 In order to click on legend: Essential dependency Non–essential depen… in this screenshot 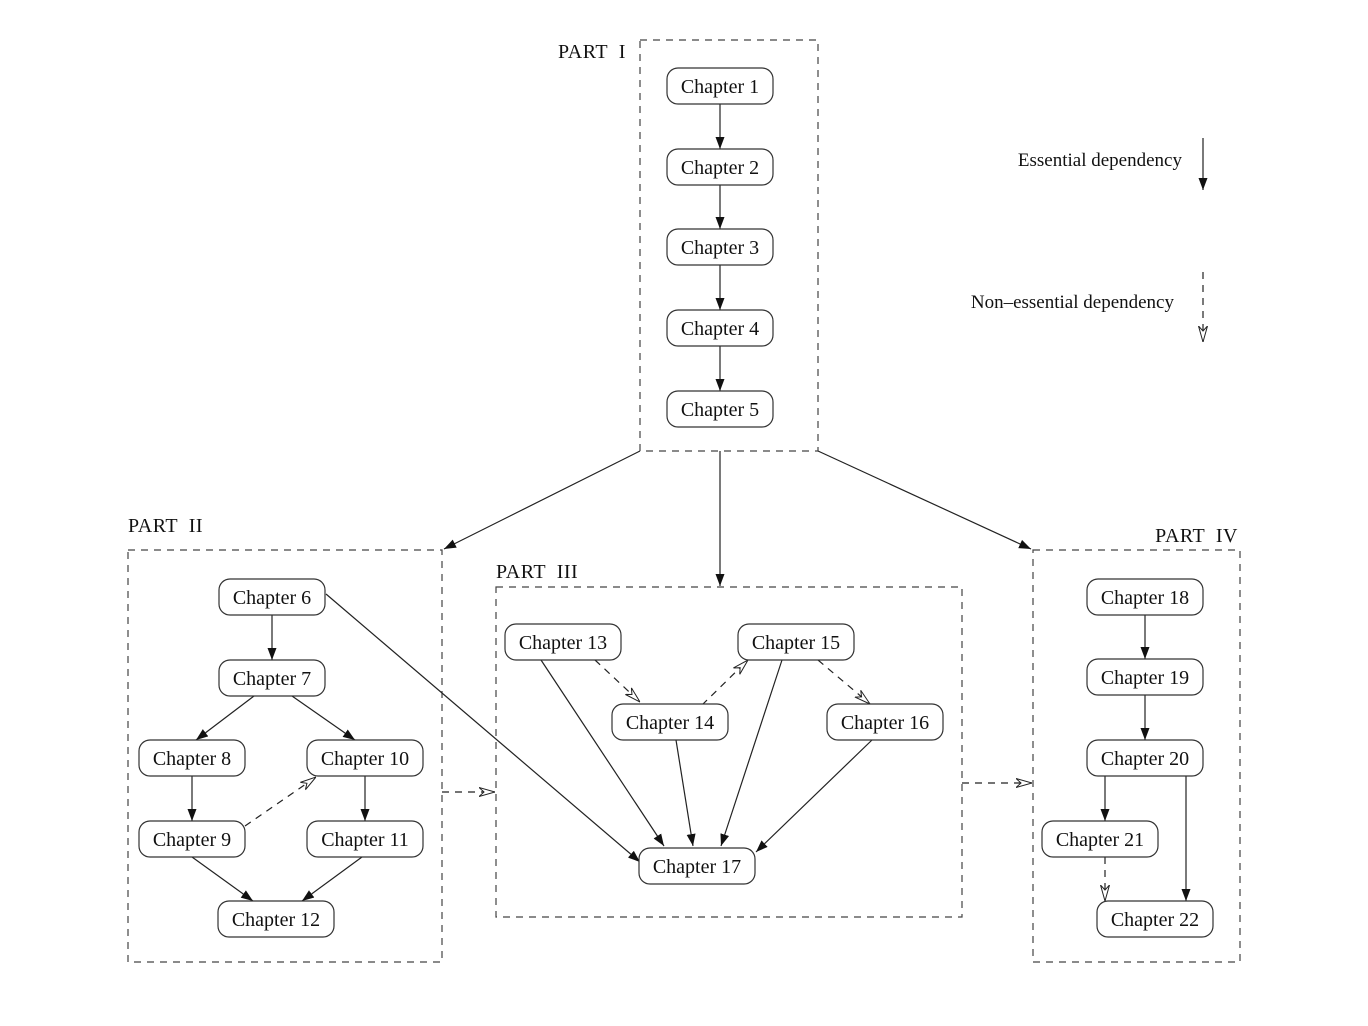, I will do `click(1087, 240)`.